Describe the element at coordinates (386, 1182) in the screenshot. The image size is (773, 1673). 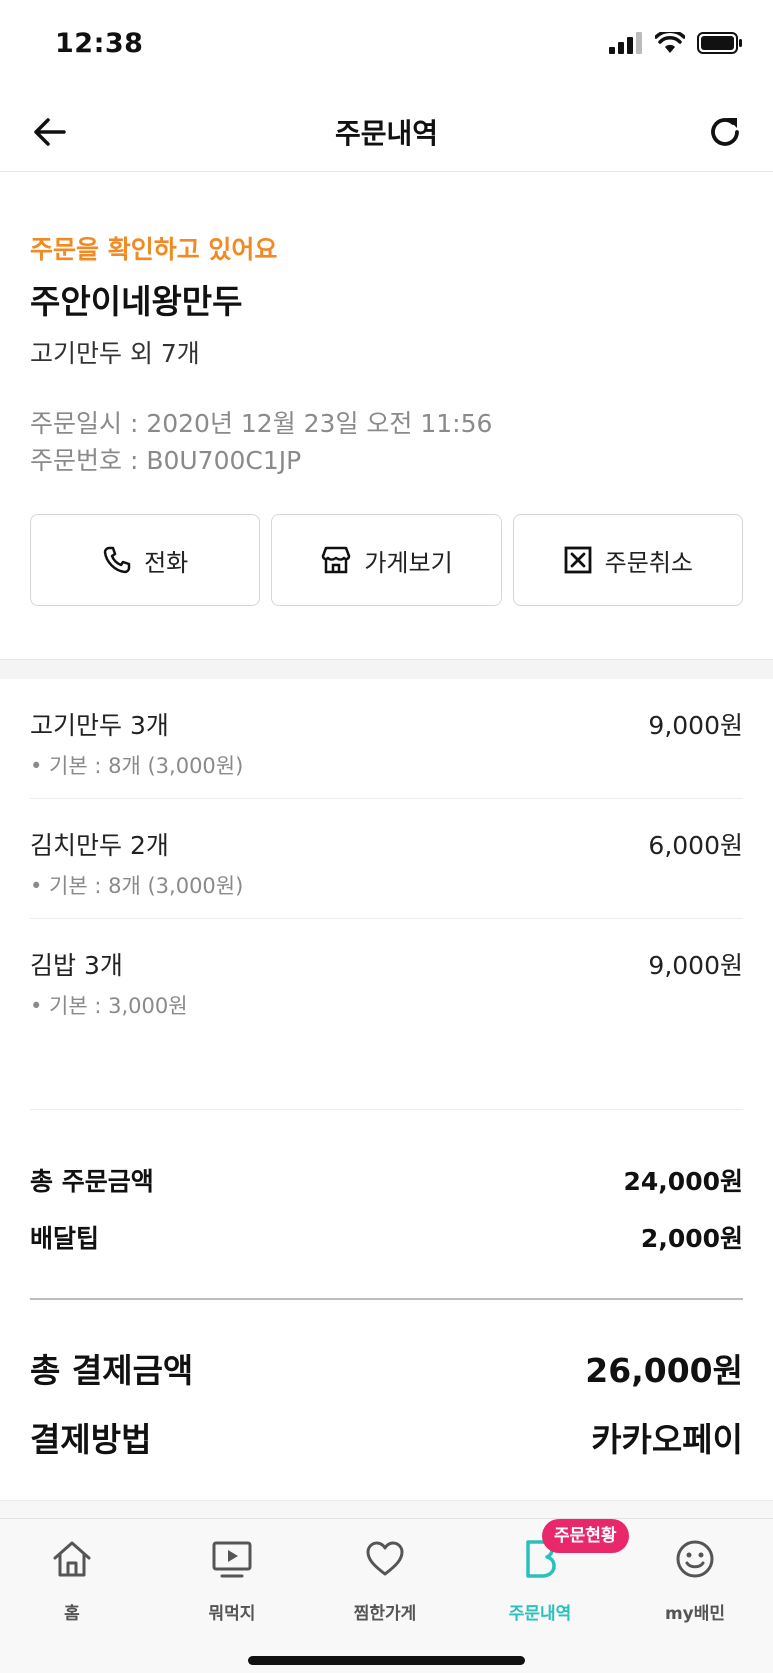
I see `order-total-row: 총 주문금액 24,000원` at that location.